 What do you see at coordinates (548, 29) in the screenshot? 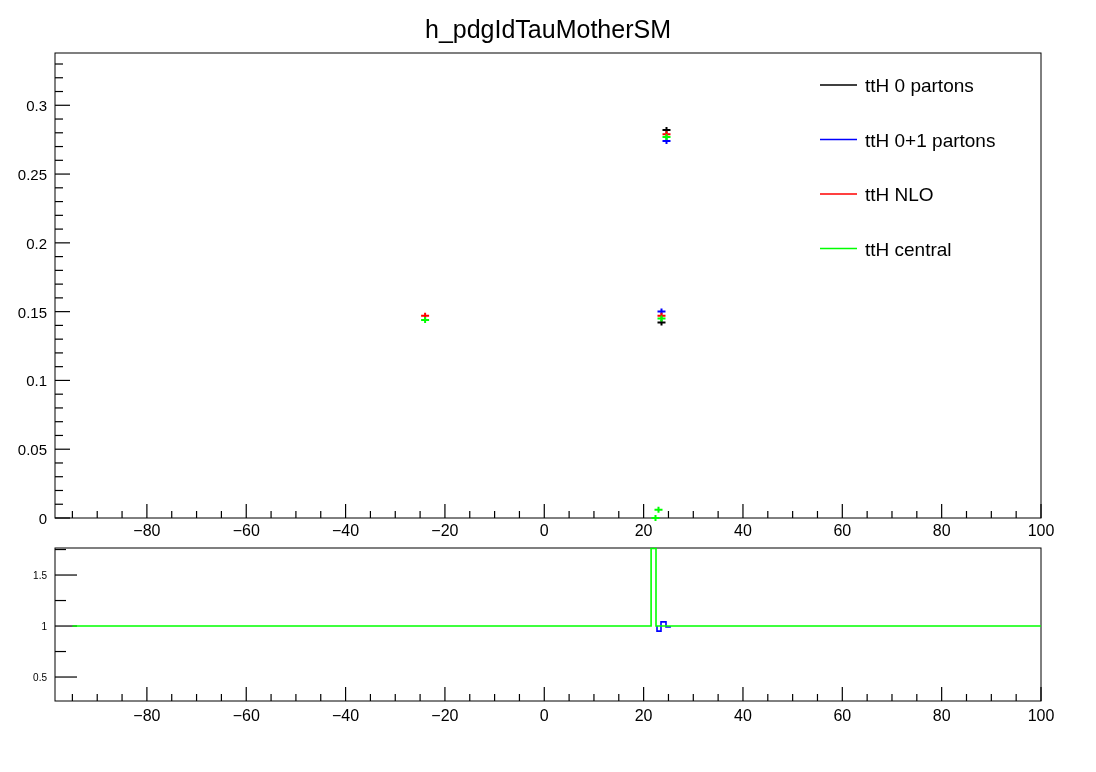
I see `plot-title: h_pdgIdTauMotherSM` at bounding box center [548, 29].